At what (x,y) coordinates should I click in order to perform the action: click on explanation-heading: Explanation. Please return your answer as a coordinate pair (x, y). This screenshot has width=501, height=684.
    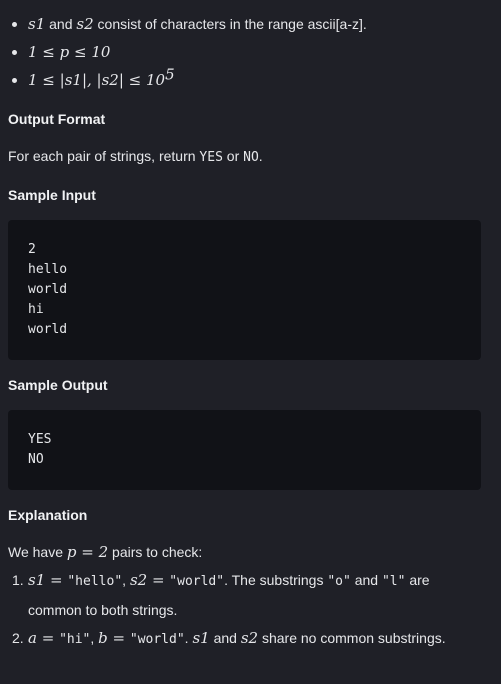
    Looking at the image, I should click on (48, 515).